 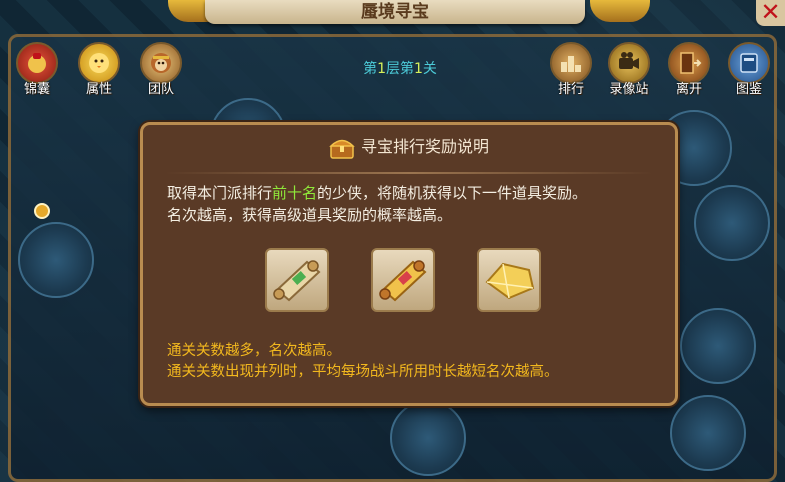 I want to click on dialog-notes: 通关关数越多，名次越高。 通关关数出现并列时，平均每场战斗所用时长越短名次越高。, so click(x=412, y=362).